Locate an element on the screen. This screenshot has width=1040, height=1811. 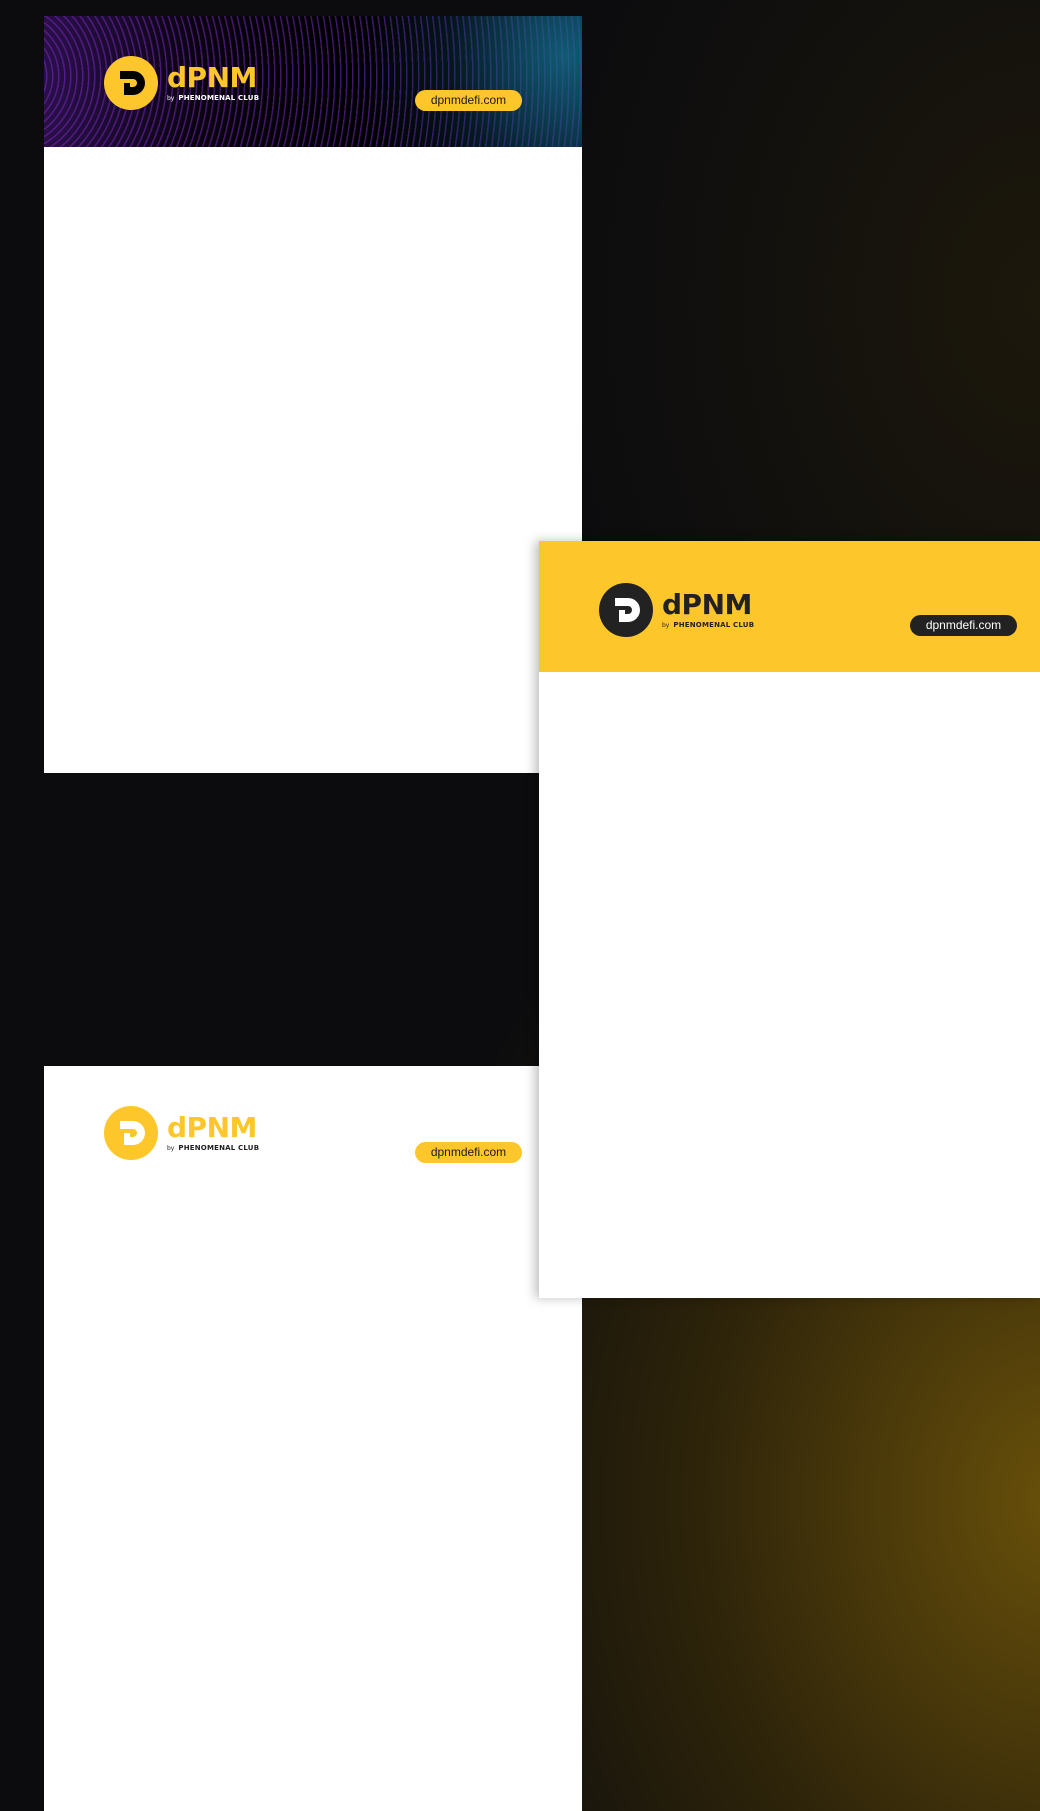
banner-header-white: dPNM by PHENOMENAL CLUB dpnmdefi.com is located at coordinates (313, 1131).